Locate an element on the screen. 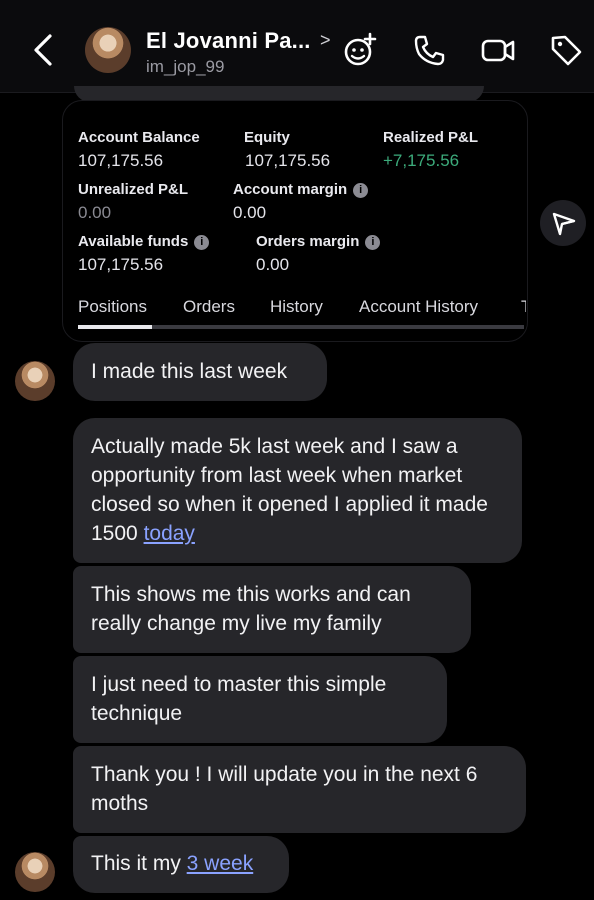 The height and width of the screenshot is (900, 594). chat-header: El Jovanni Pa... > im_jop_99 is located at coordinates (297, 46).